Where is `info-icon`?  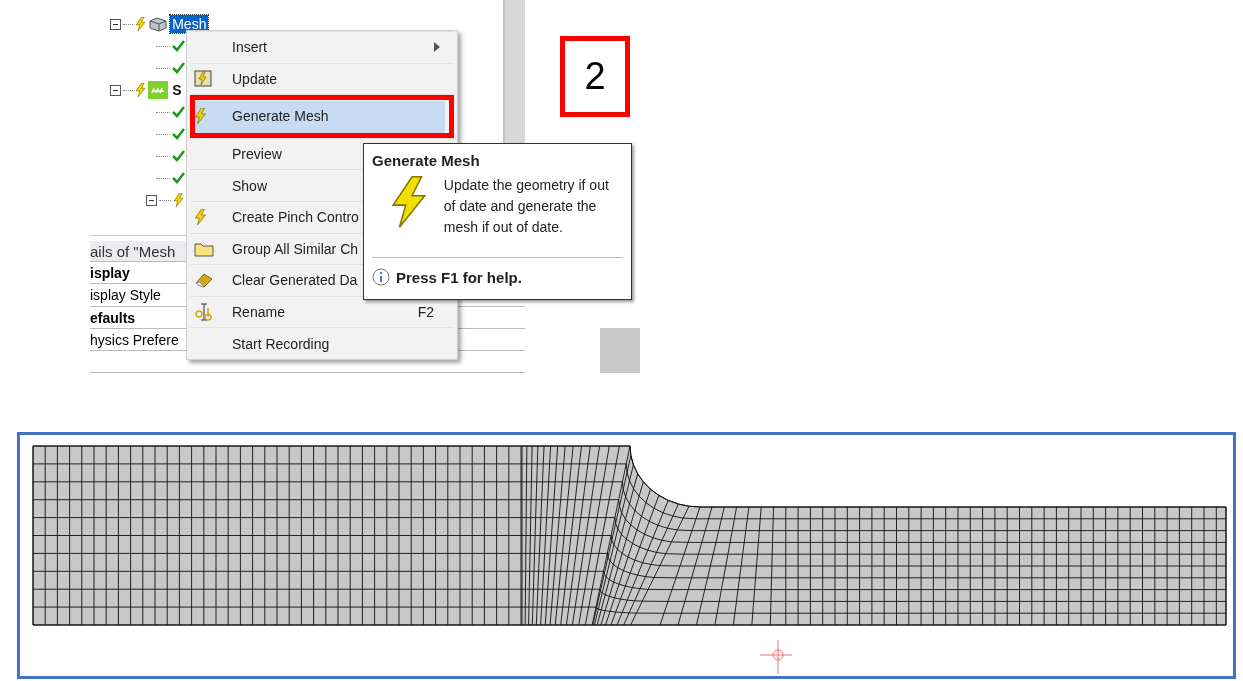
info-icon is located at coordinates (381, 277).